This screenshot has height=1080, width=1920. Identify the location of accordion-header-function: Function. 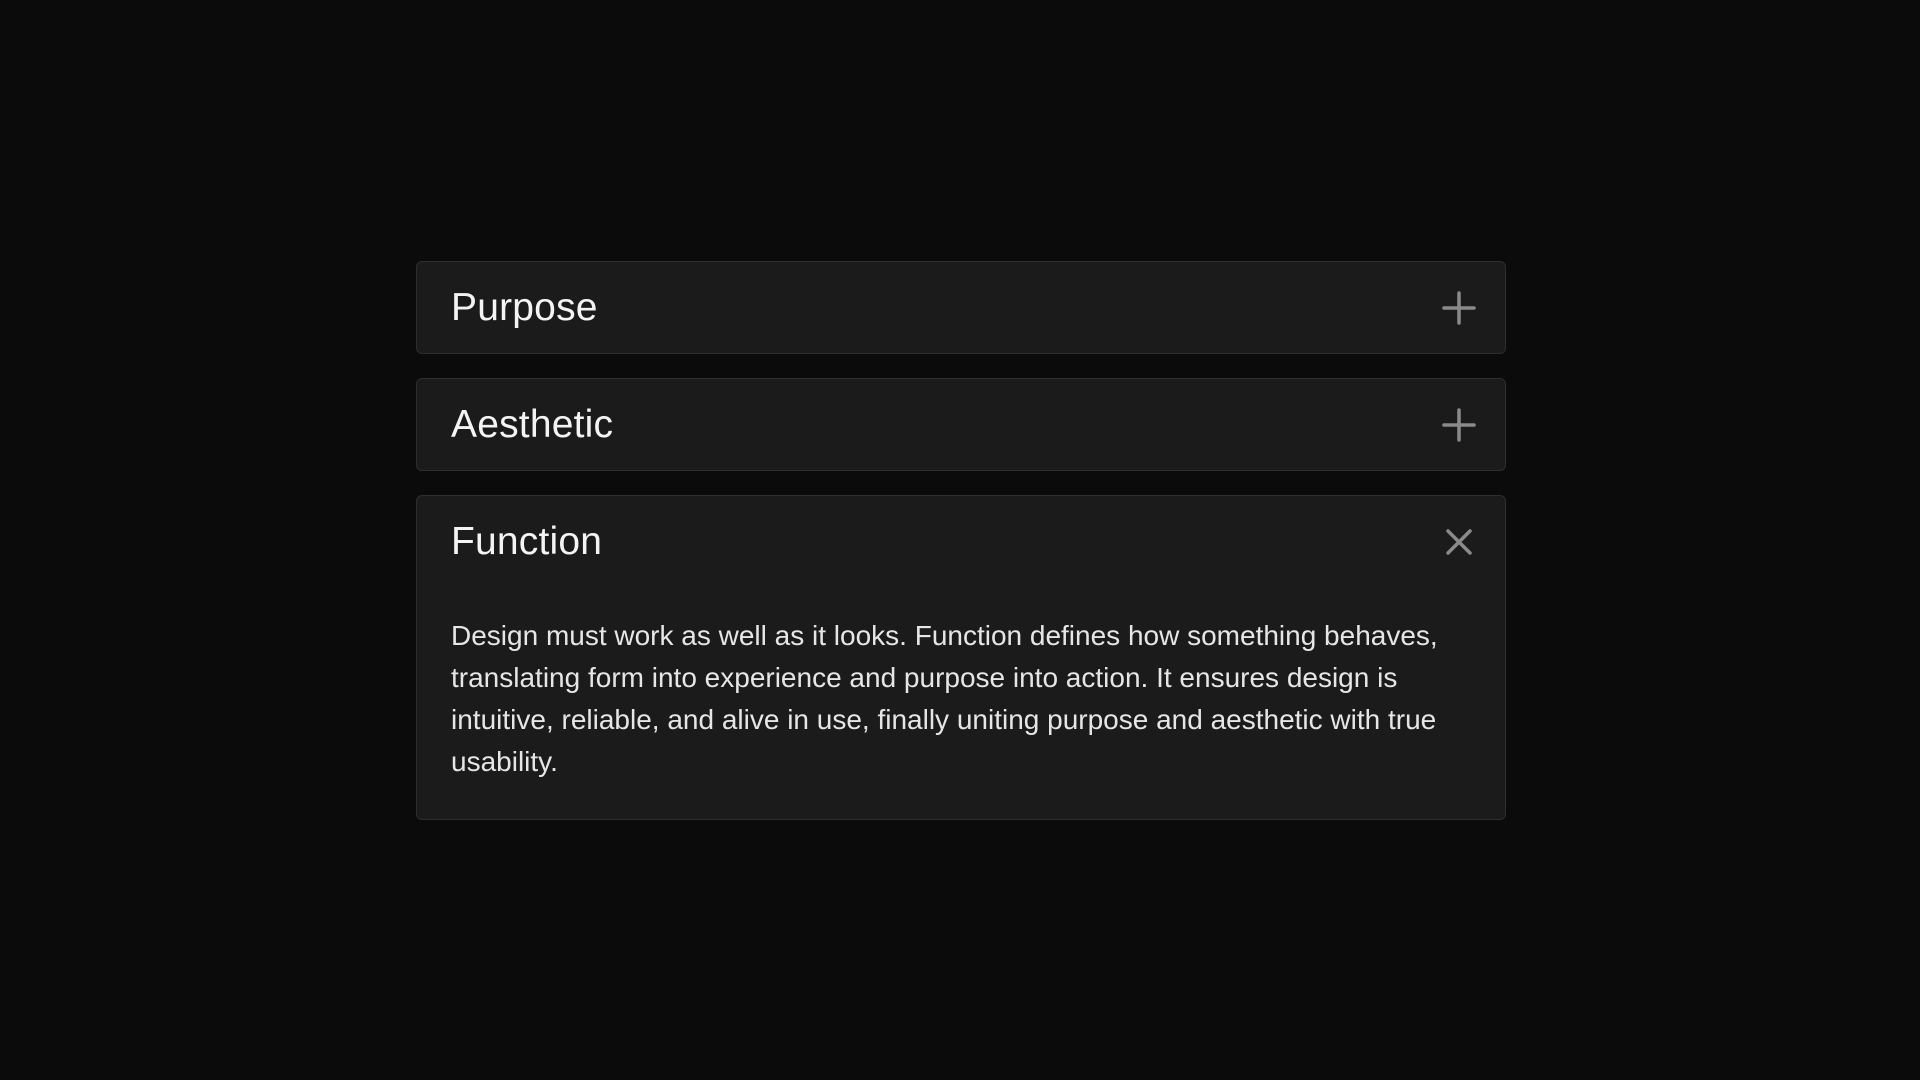
(961, 541).